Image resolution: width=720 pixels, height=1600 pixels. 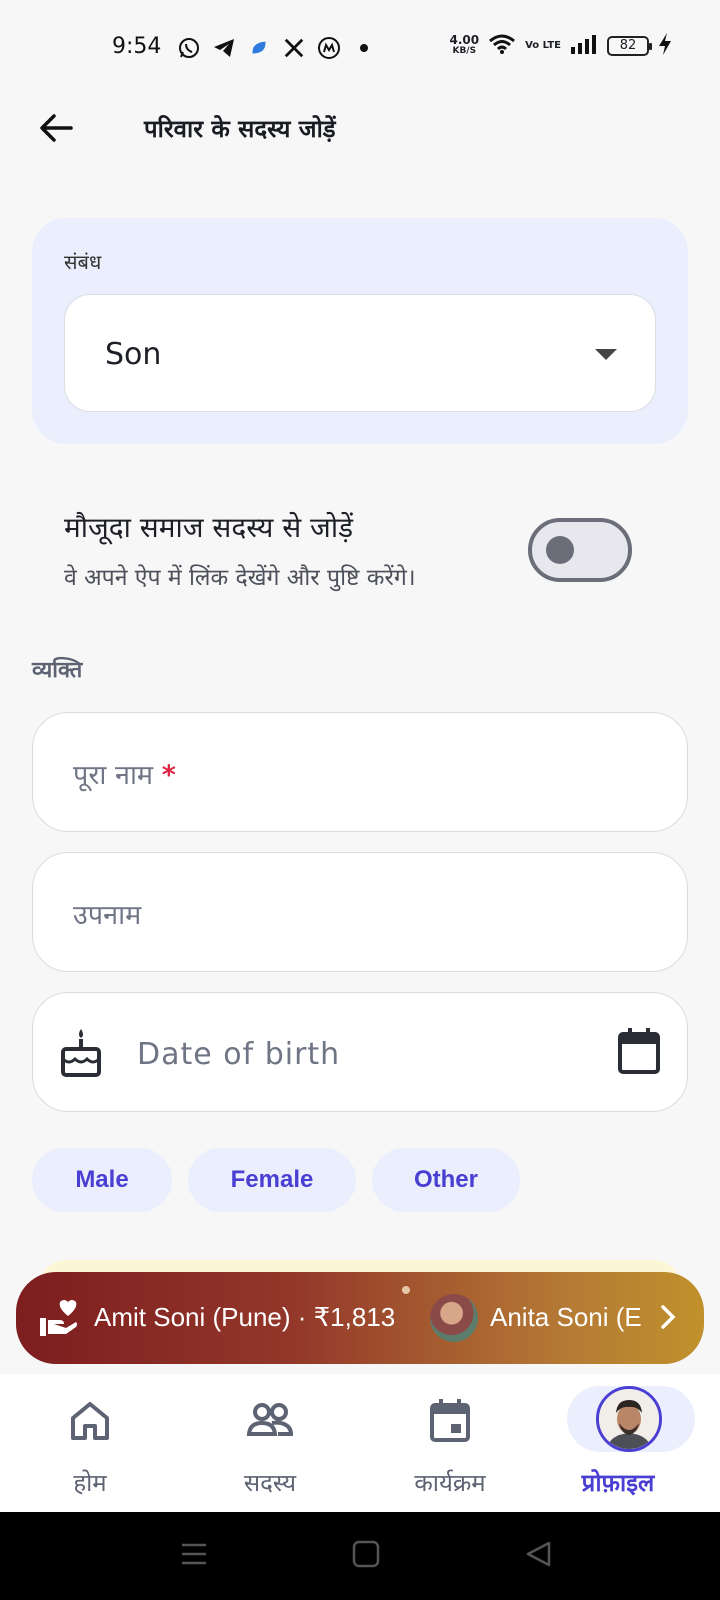 I want to click on ticker-item-1: Amit Soni (Pune) · ₹1,813, so click(x=245, y=1317).